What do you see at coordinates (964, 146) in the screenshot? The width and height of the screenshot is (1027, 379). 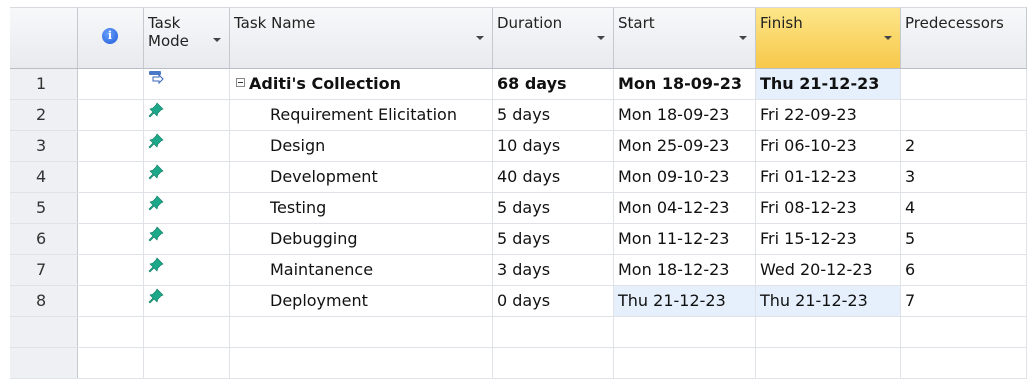 I see `predecessors-cell: 2` at bounding box center [964, 146].